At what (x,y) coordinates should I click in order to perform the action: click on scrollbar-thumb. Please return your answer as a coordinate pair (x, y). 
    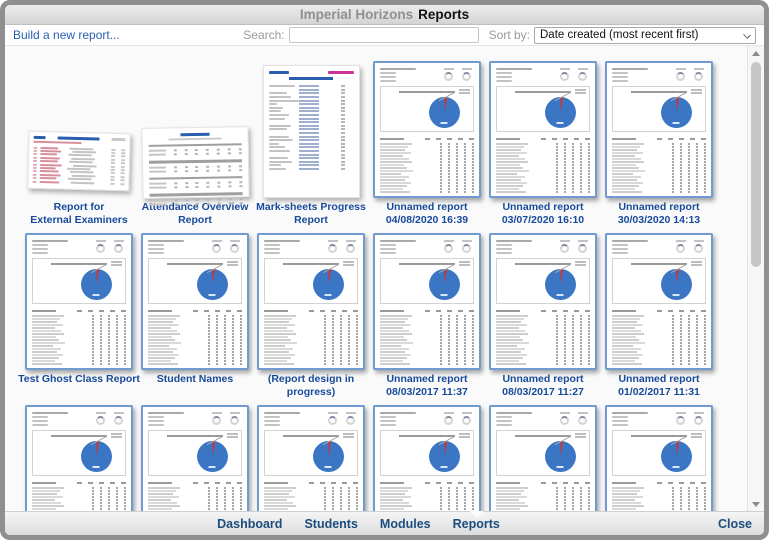
    Looking at the image, I should click on (756, 164).